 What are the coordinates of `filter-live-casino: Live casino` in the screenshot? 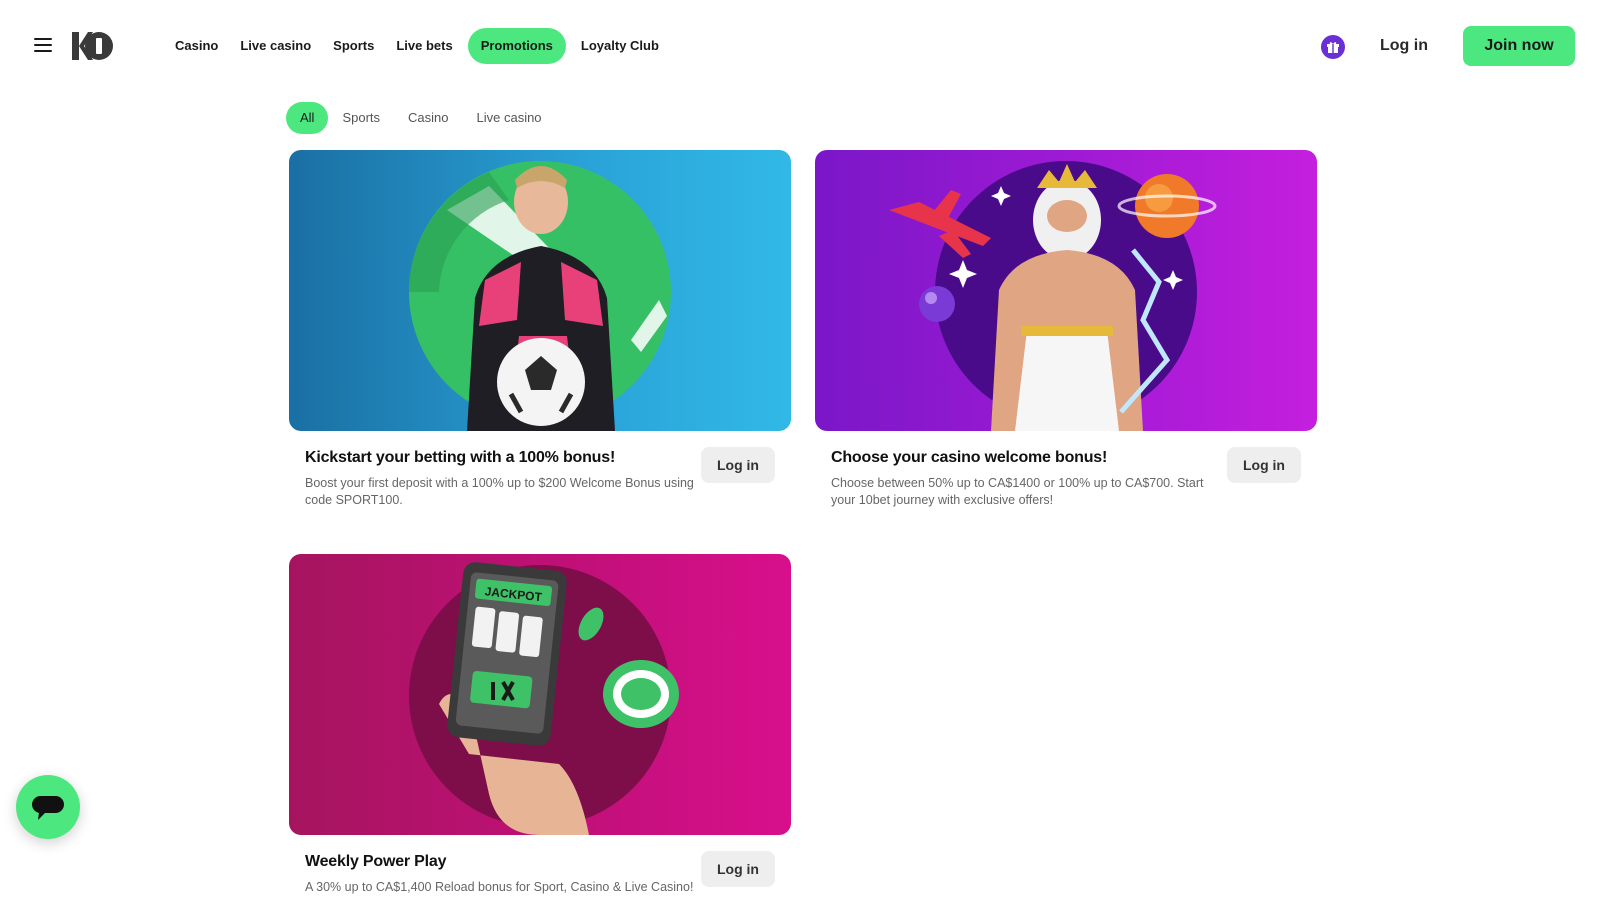 It's located at (509, 118).